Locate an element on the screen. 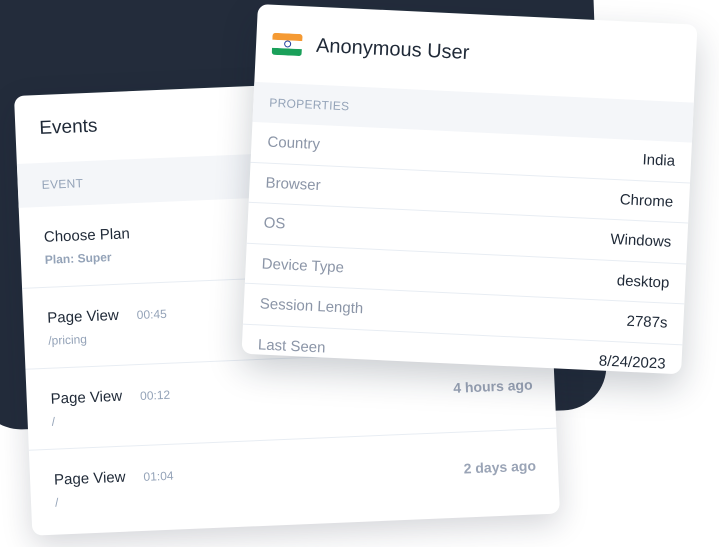 This screenshot has width=719, height=547. property-key: Browser is located at coordinates (293, 184).